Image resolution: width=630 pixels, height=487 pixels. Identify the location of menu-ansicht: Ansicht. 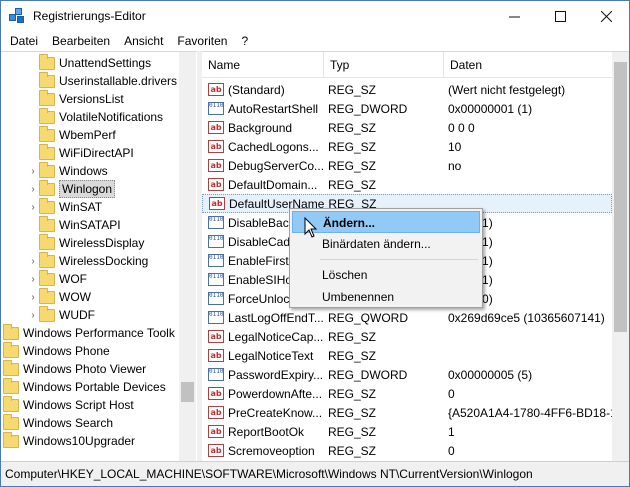
(143, 41).